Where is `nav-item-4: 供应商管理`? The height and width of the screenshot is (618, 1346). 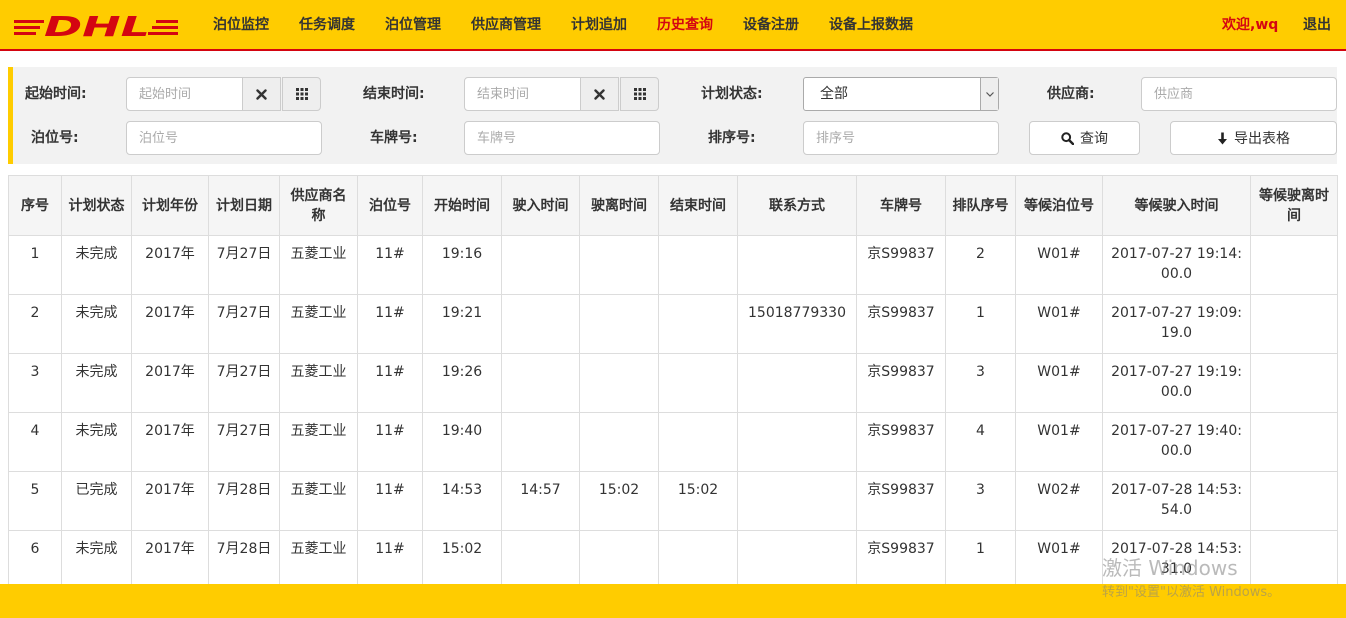 nav-item-4: 供应商管理 is located at coordinates (506, 25).